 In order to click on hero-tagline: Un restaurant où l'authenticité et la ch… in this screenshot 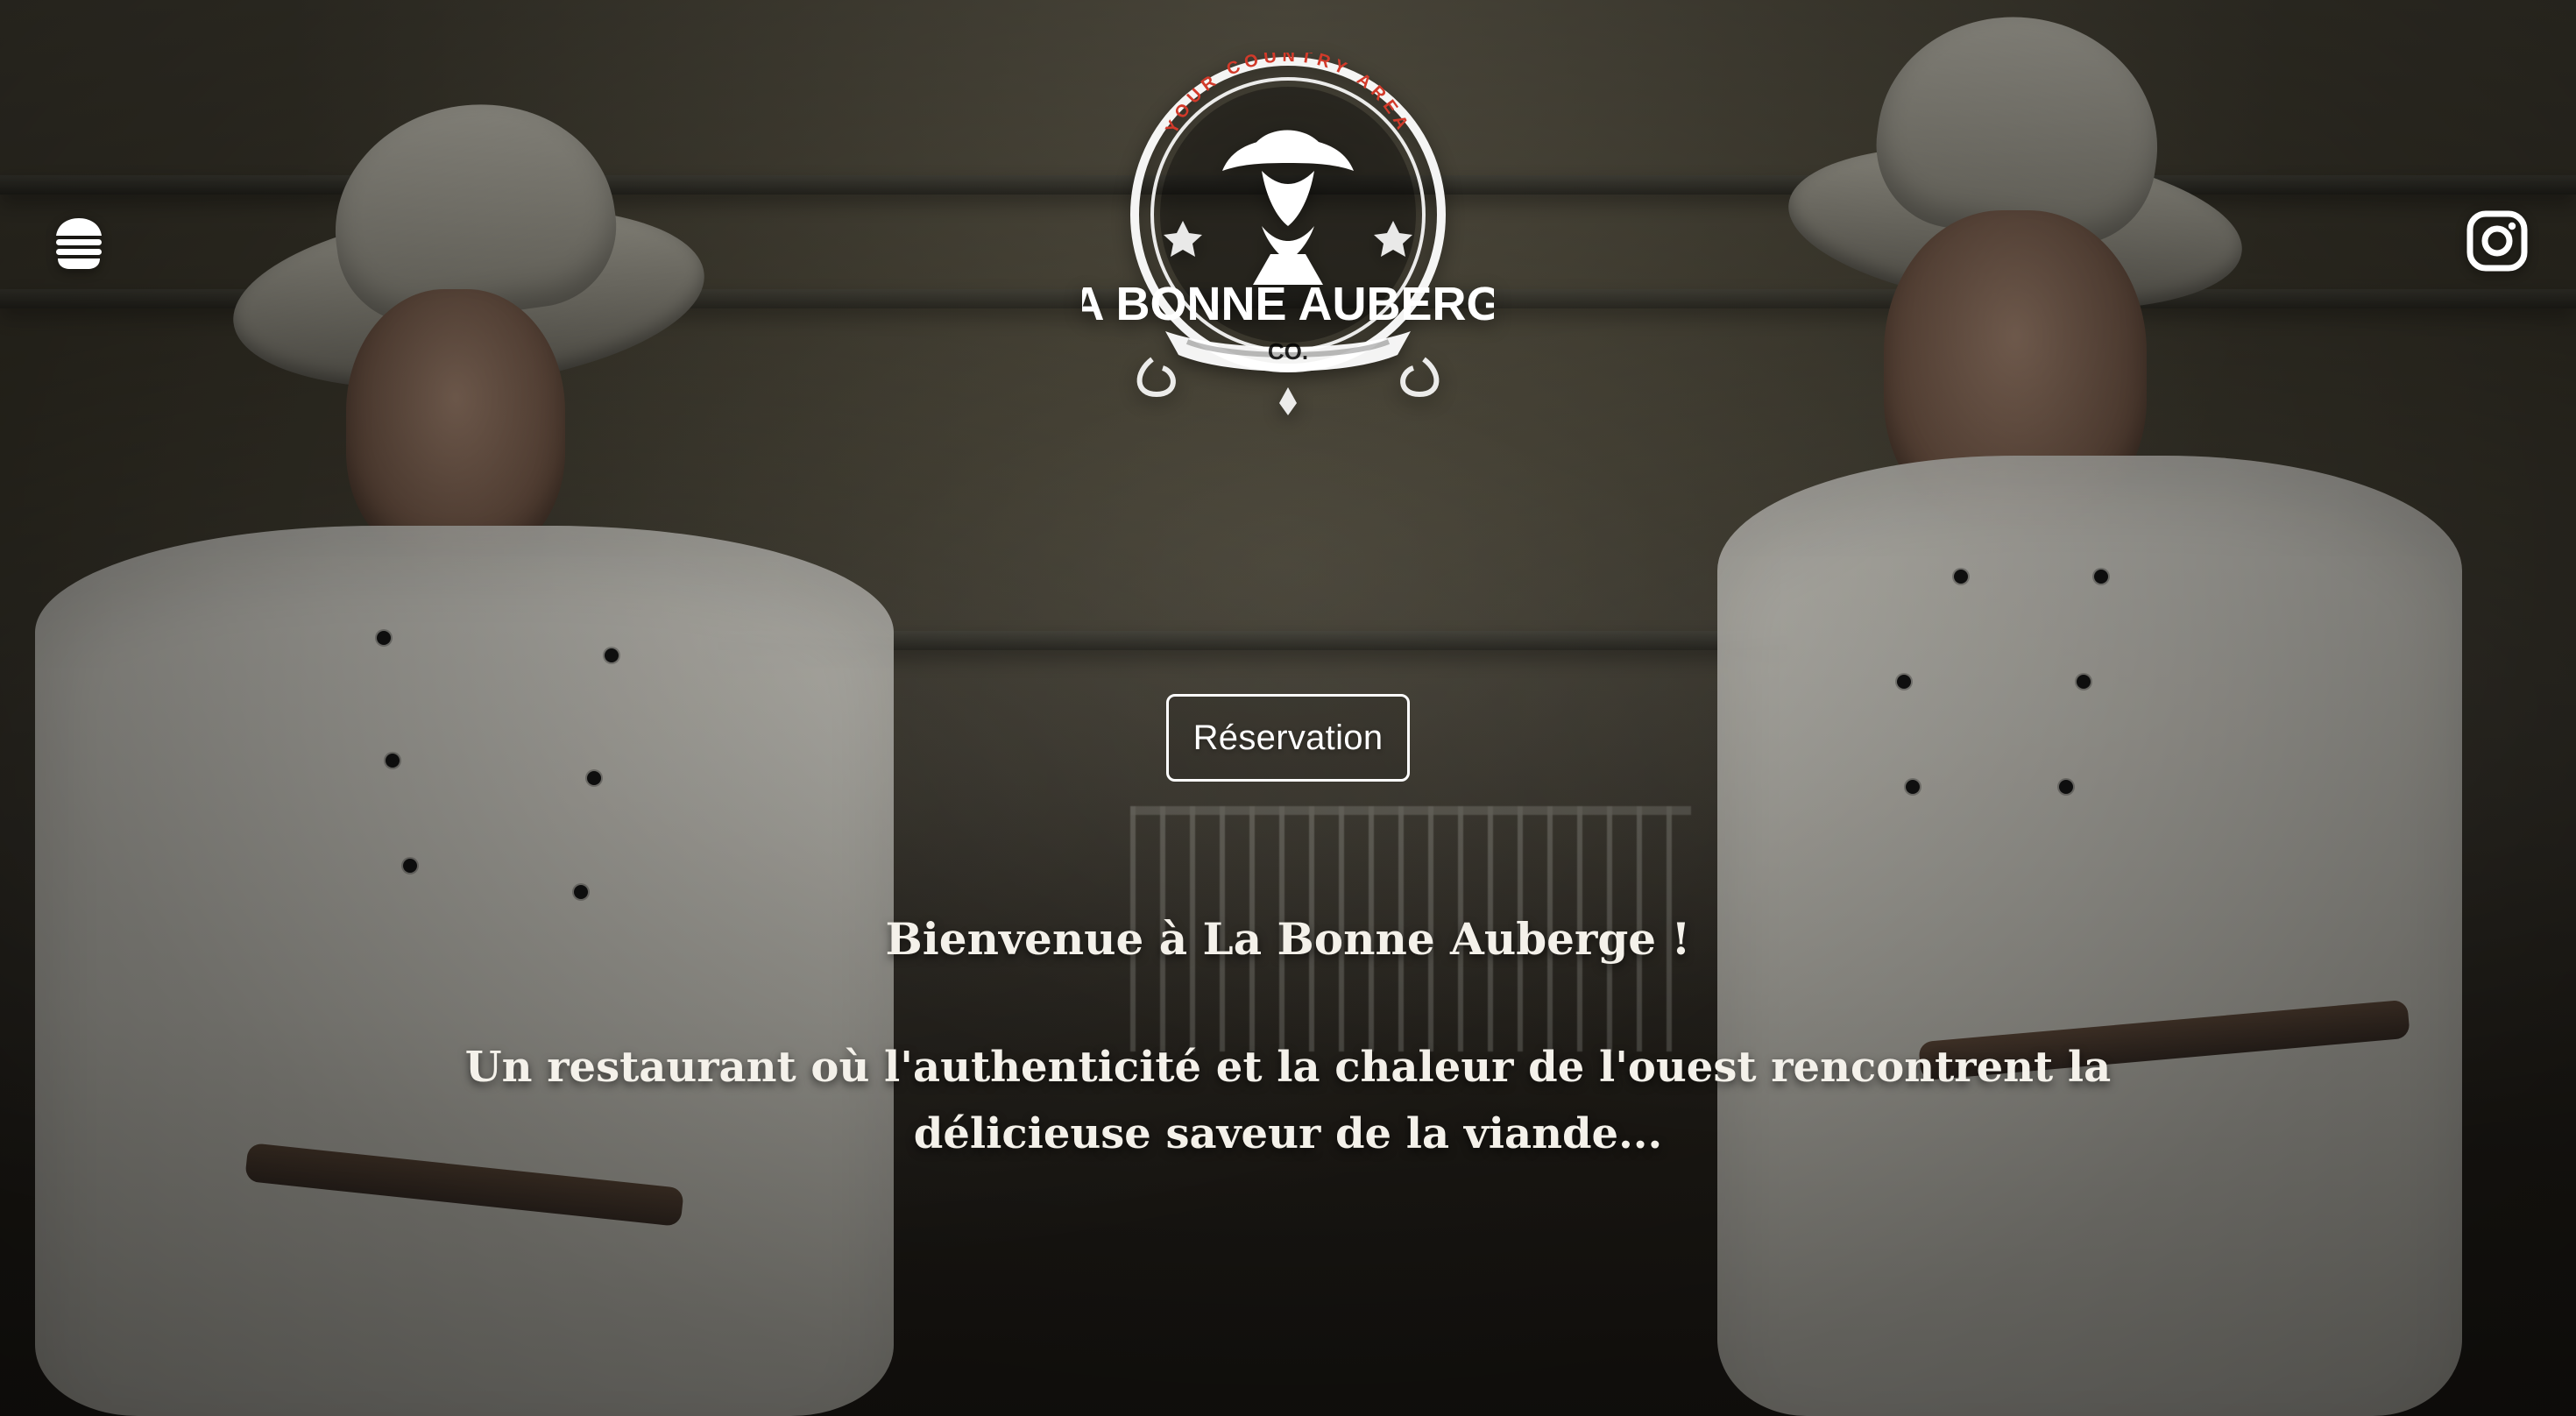, I will do `click(1288, 1100)`.